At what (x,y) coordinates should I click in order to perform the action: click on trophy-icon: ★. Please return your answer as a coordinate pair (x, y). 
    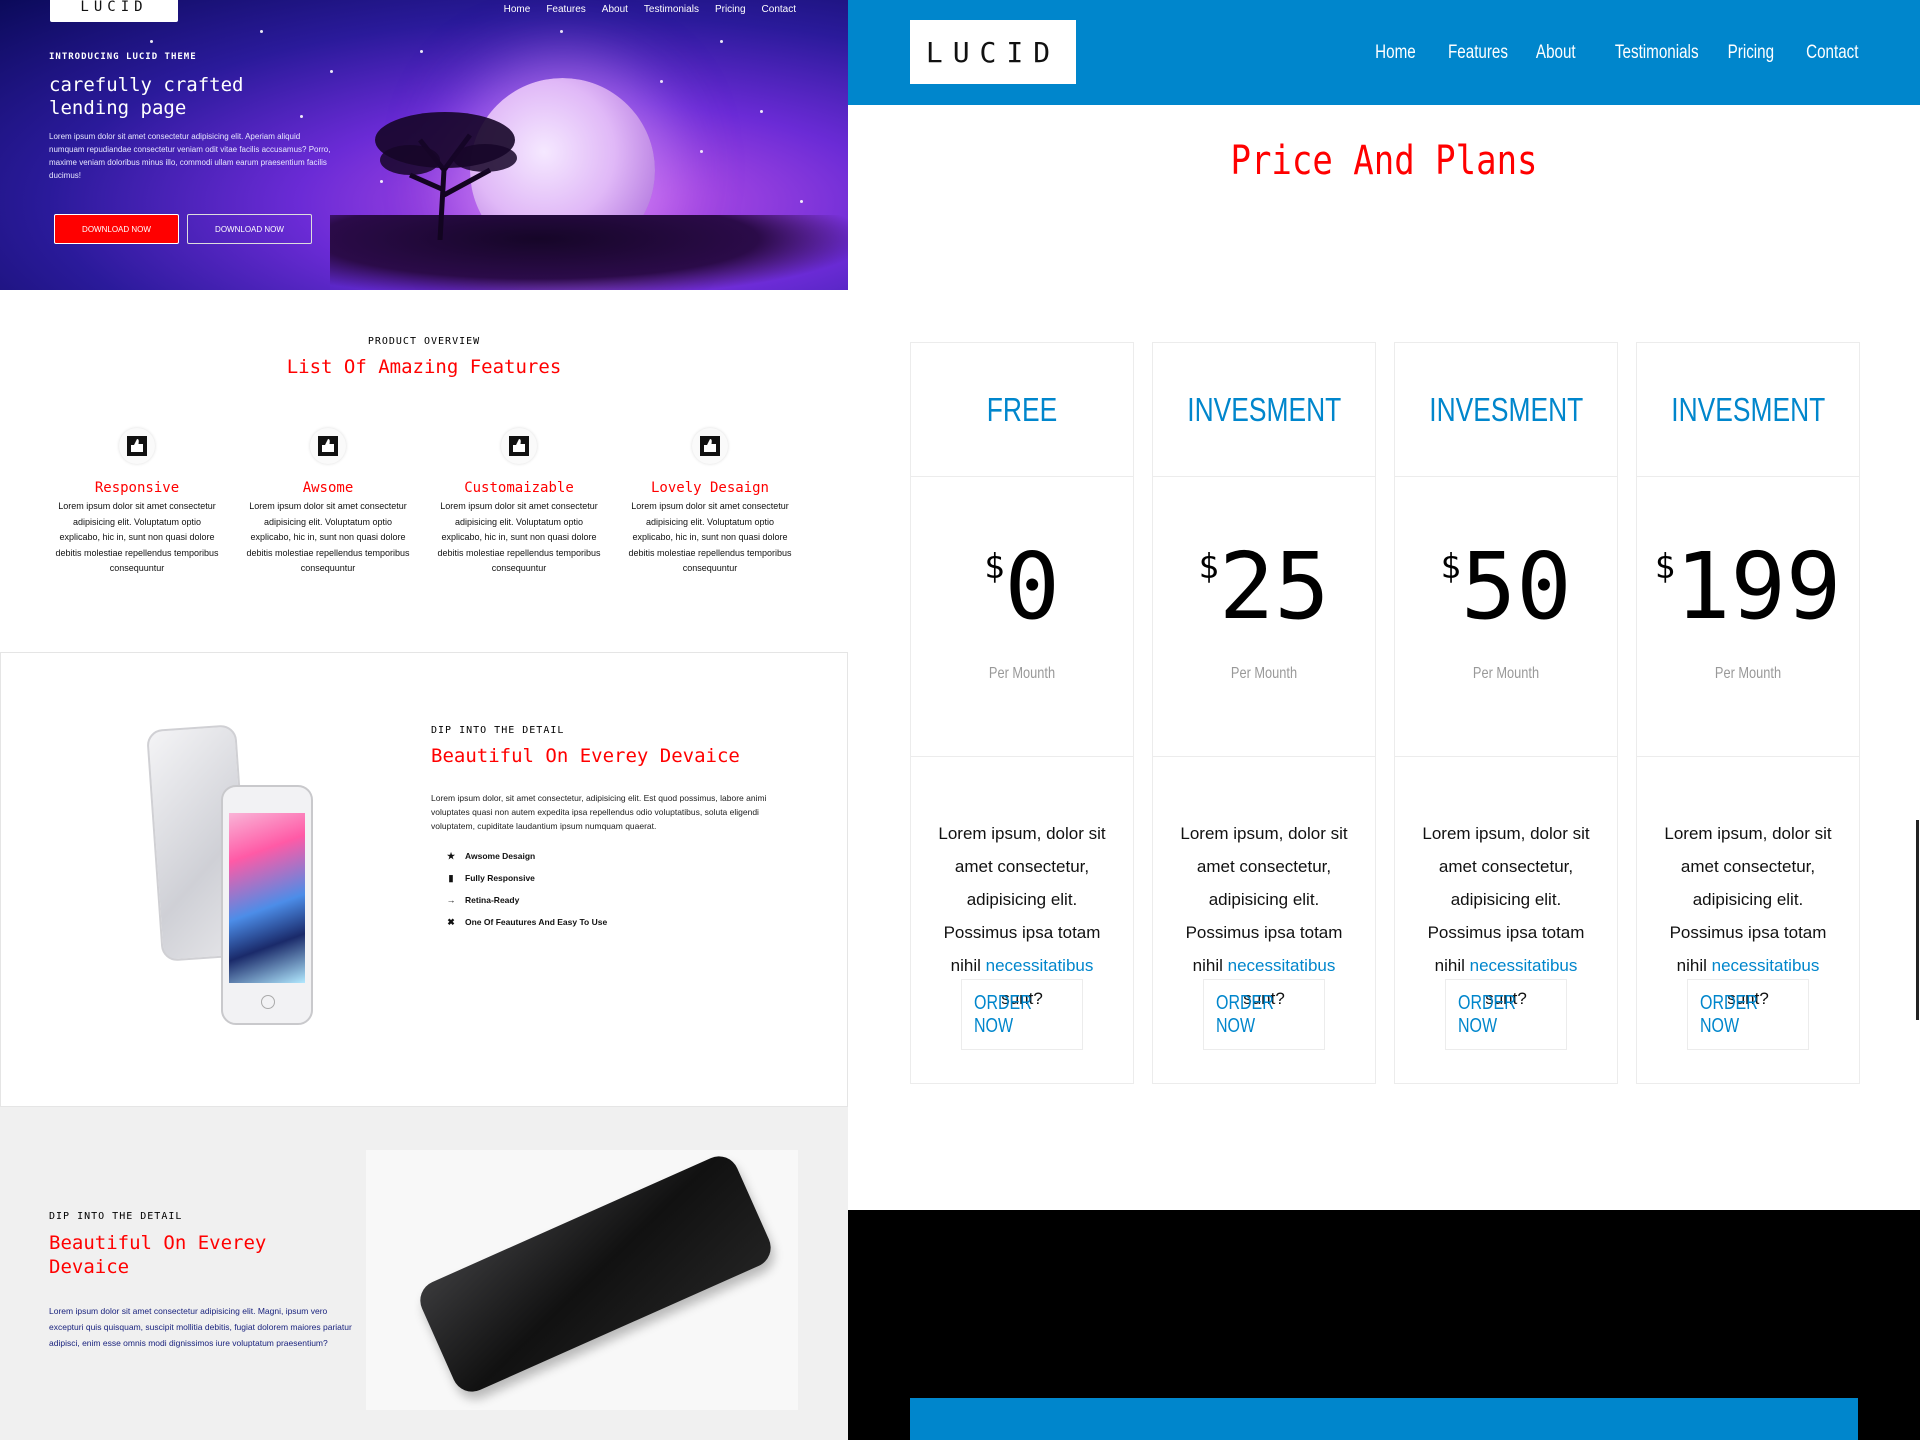
    Looking at the image, I should click on (451, 855).